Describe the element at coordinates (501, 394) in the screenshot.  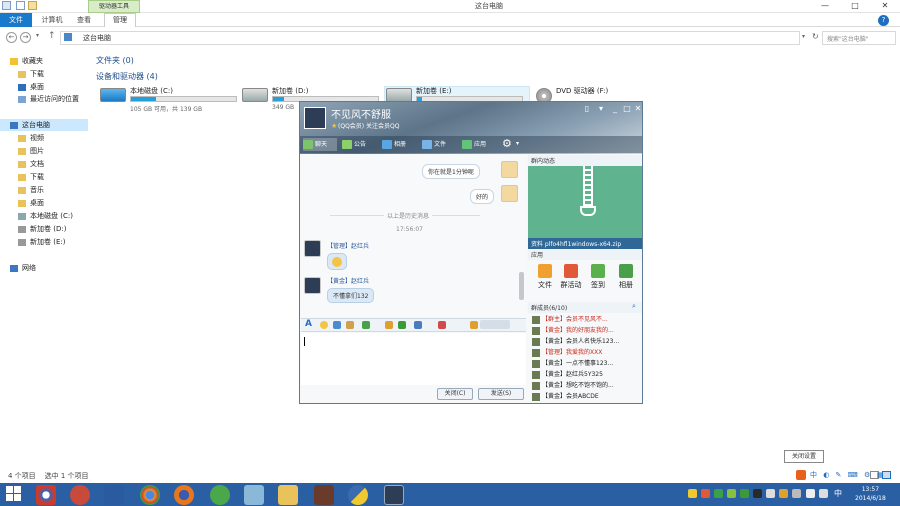
I see `send-button: 发送(S)` at that location.